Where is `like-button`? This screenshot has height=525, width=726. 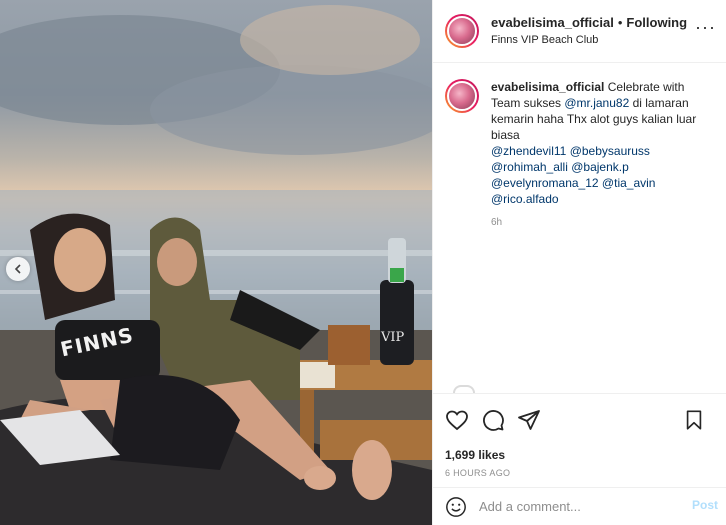 like-button is located at coordinates (457, 420).